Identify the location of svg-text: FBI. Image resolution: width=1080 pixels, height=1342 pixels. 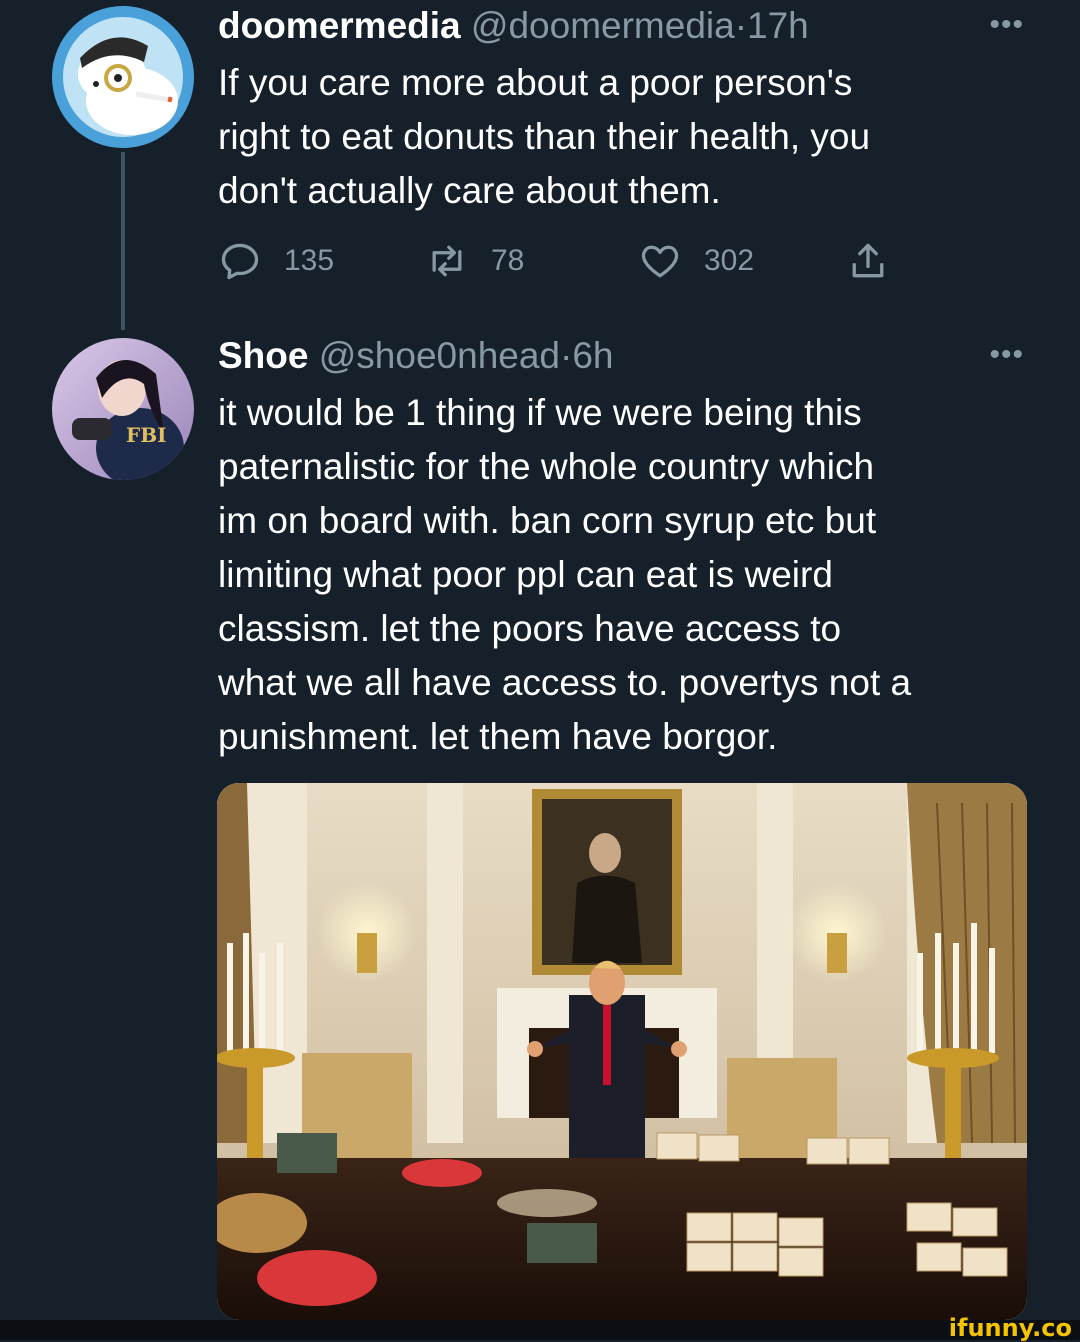
(146, 435).